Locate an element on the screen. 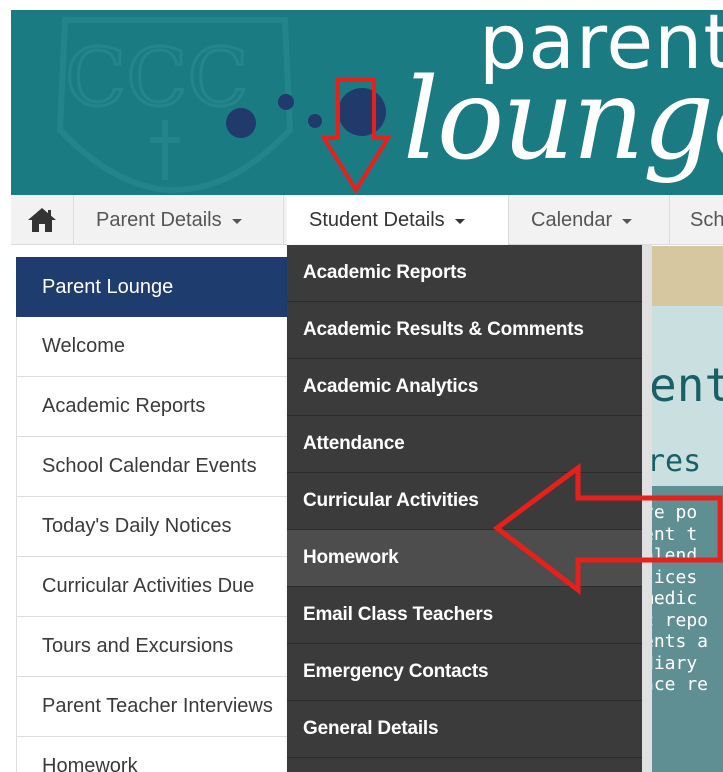 This screenshot has width=723, height=772. dropdown-scrollbar is located at coordinates (647, 508).